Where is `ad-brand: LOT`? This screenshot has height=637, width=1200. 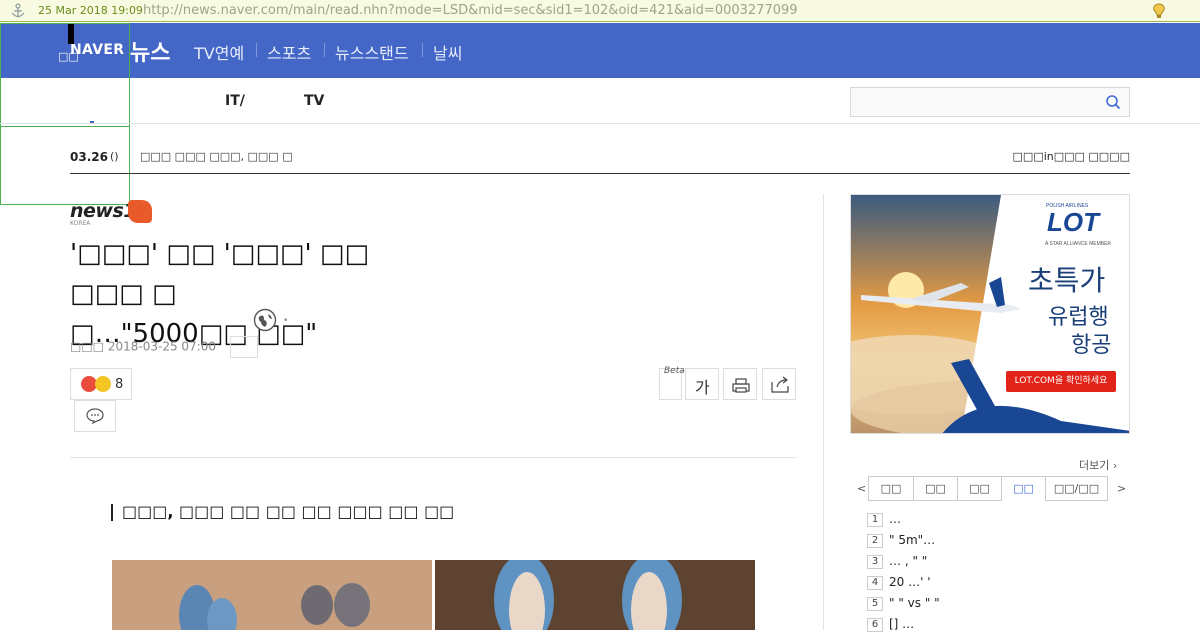
ad-brand: LOT is located at coordinates (1073, 222).